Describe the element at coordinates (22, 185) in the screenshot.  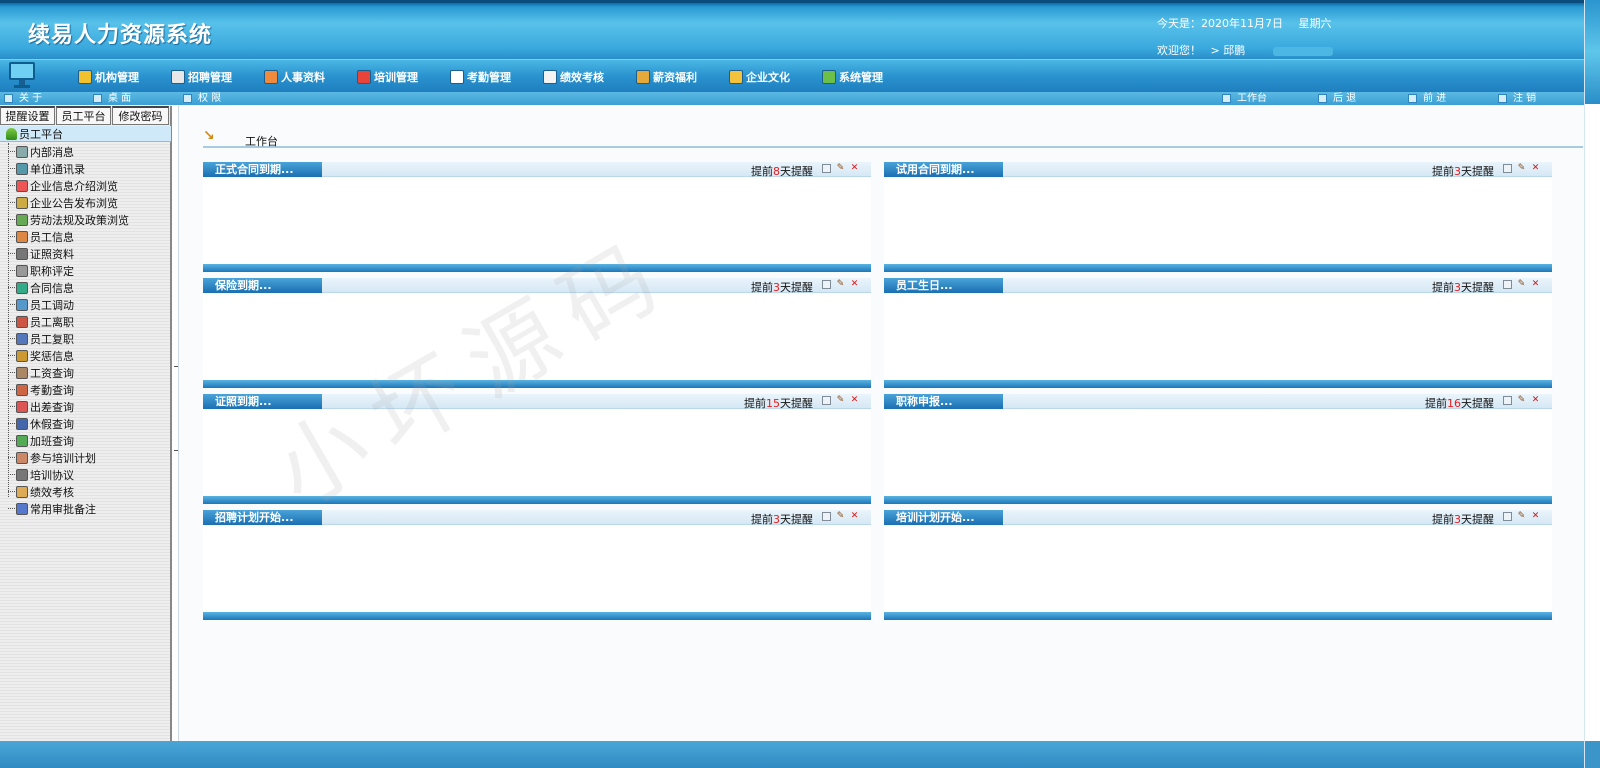
I see `info-icon` at that location.